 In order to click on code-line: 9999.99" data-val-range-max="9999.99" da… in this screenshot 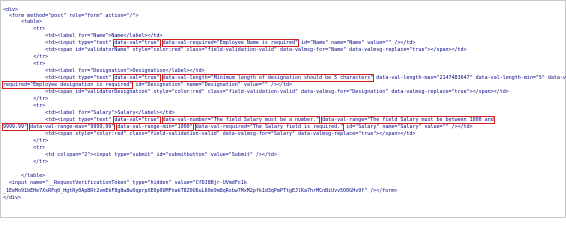, I will do `click(237, 127)`.